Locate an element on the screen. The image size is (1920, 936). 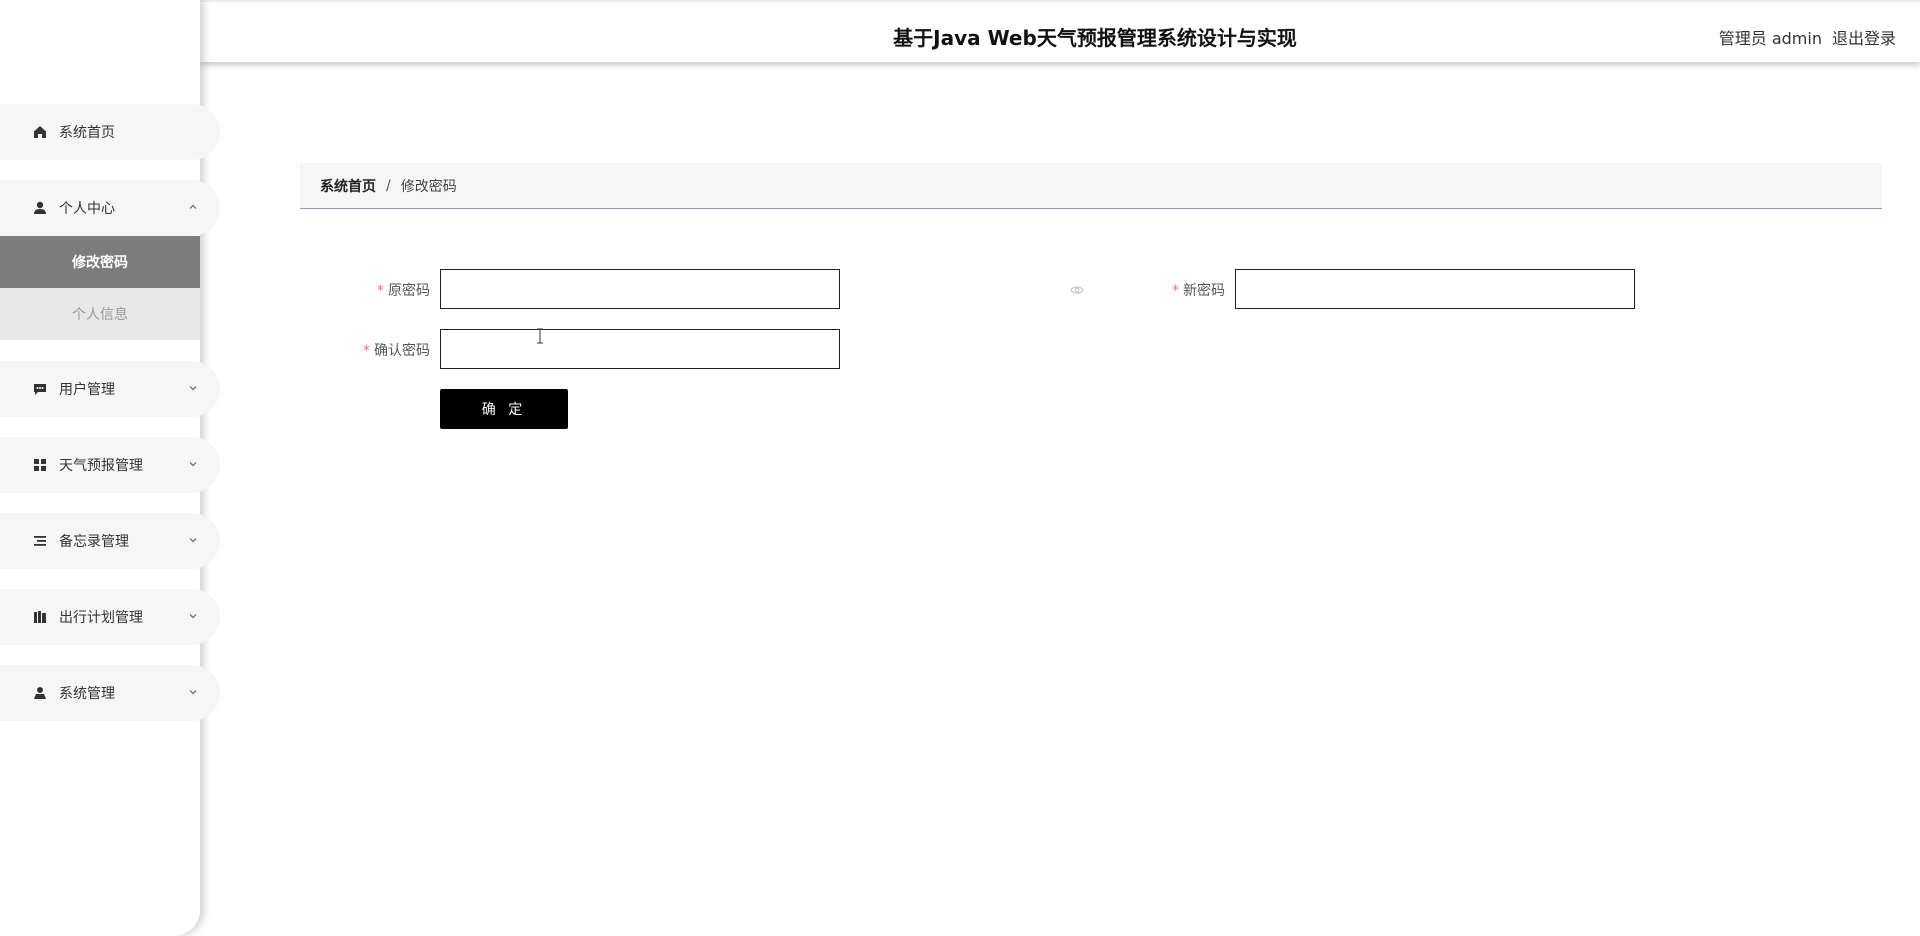
eye-icon is located at coordinates (1077, 287).